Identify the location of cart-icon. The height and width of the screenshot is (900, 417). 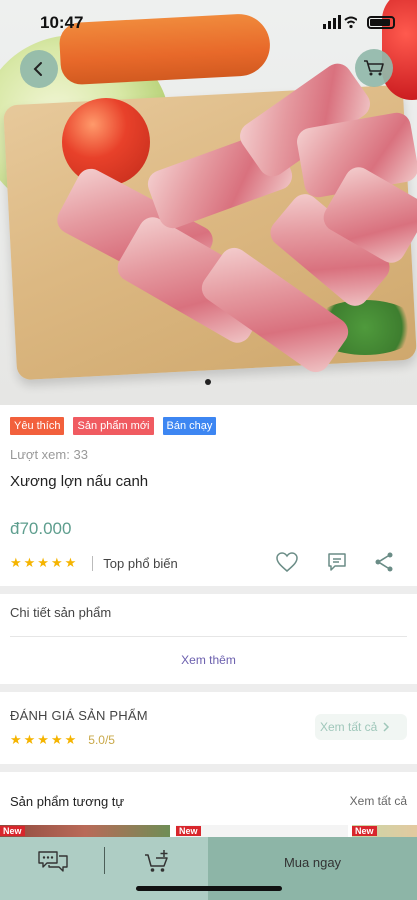
(374, 68).